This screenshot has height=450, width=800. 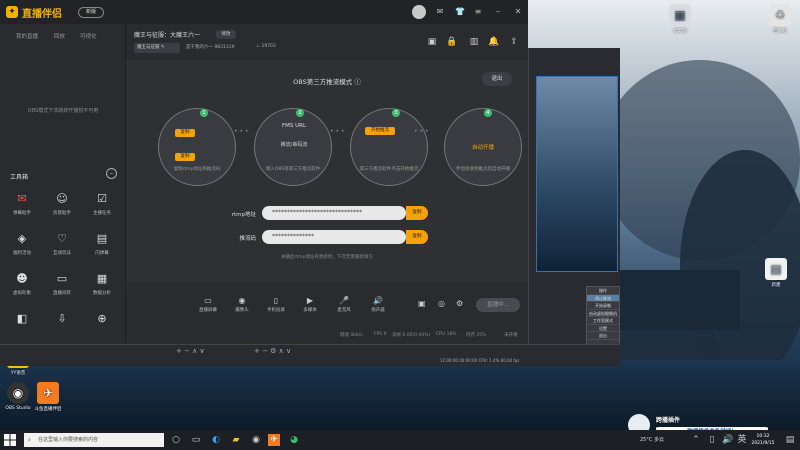 I want to click on tool-lottery: ◧, so click(x=22, y=329).